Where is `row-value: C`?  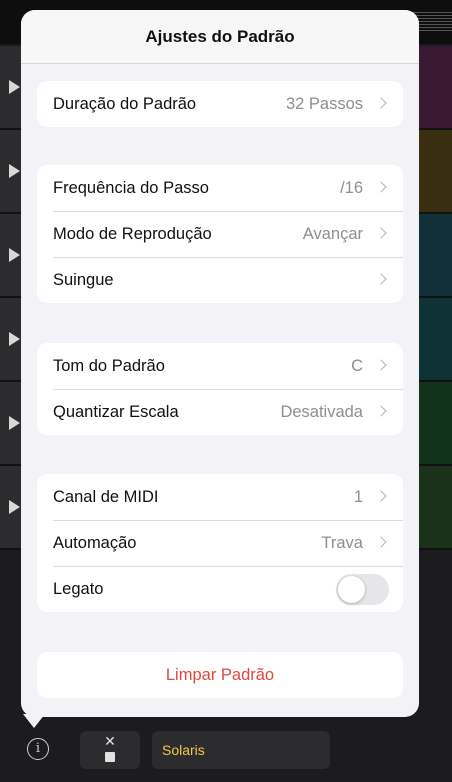 row-value: C is located at coordinates (357, 366).